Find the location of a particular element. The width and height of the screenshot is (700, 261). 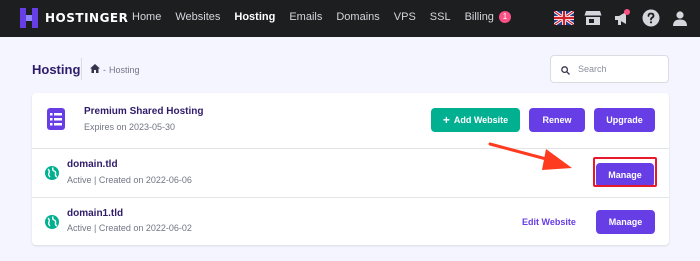

manage-button: Manage is located at coordinates (625, 222).